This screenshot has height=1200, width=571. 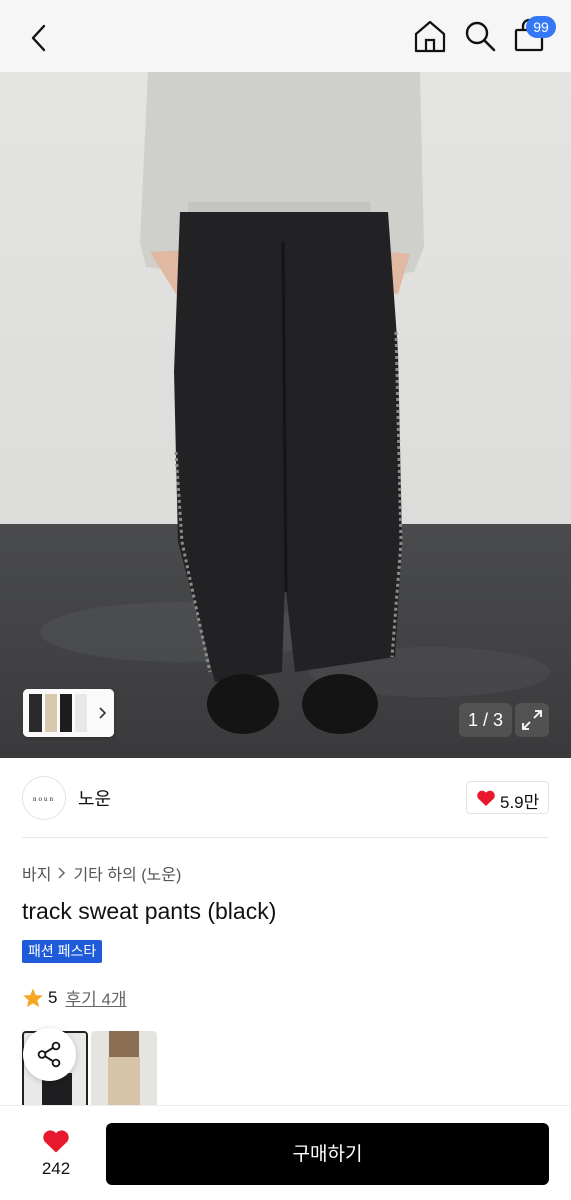 I want to click on shop-like-button: 5.9만, so click(x=507, y=797).